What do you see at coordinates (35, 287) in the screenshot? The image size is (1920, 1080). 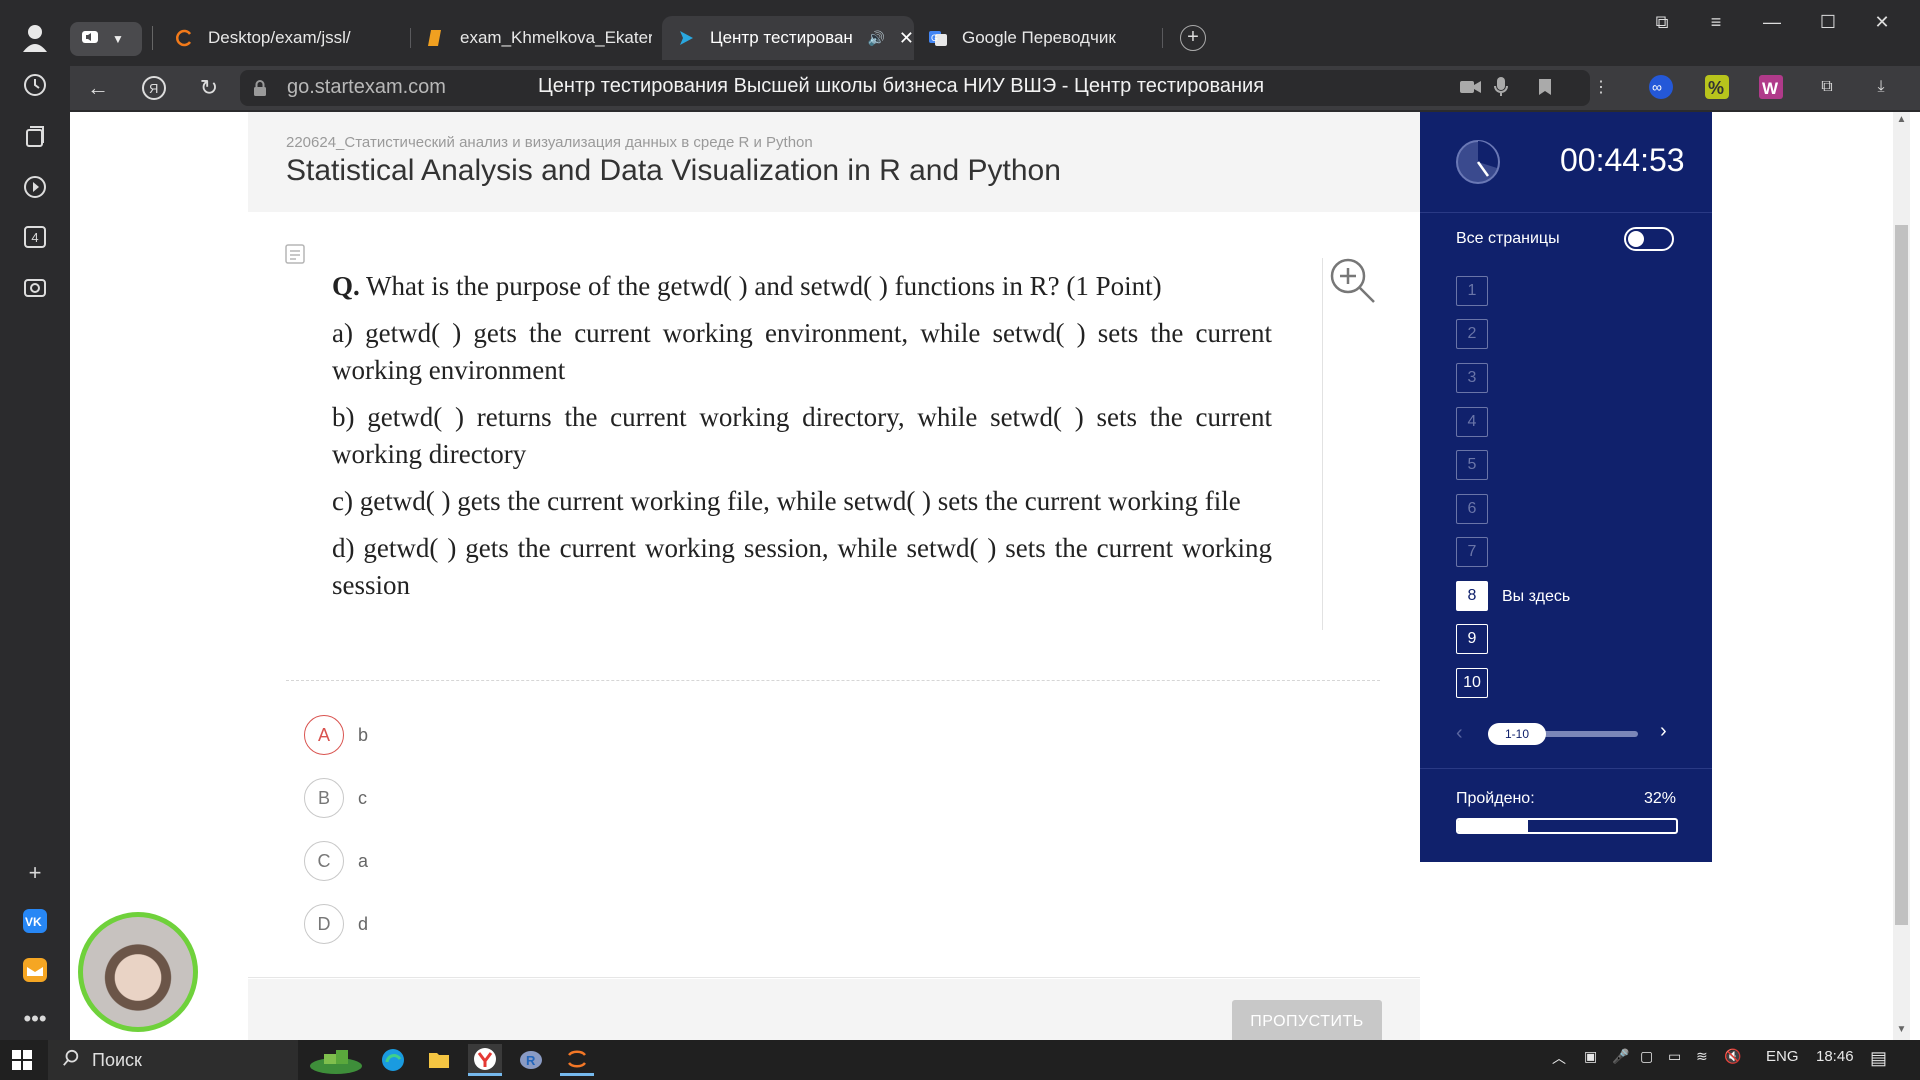 I see `screenshot-icon` at bounding box center [35, 287].